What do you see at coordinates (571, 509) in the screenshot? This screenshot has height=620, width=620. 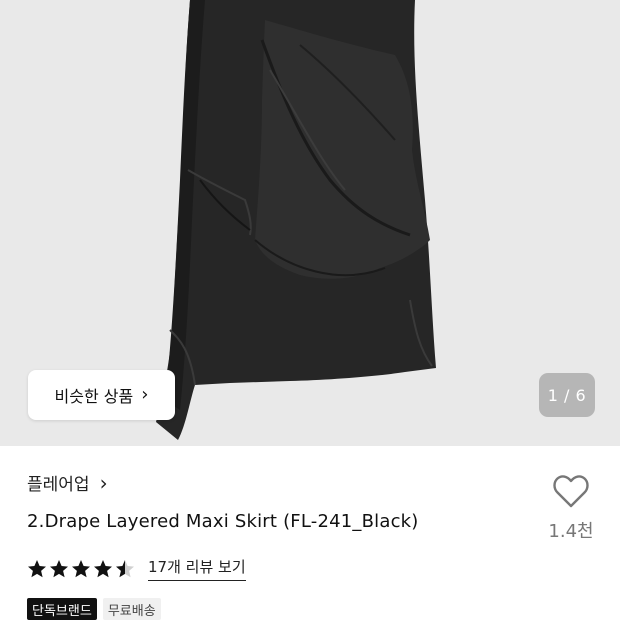 I see `like-button: 1.4천` at bounding box center [571, 509].